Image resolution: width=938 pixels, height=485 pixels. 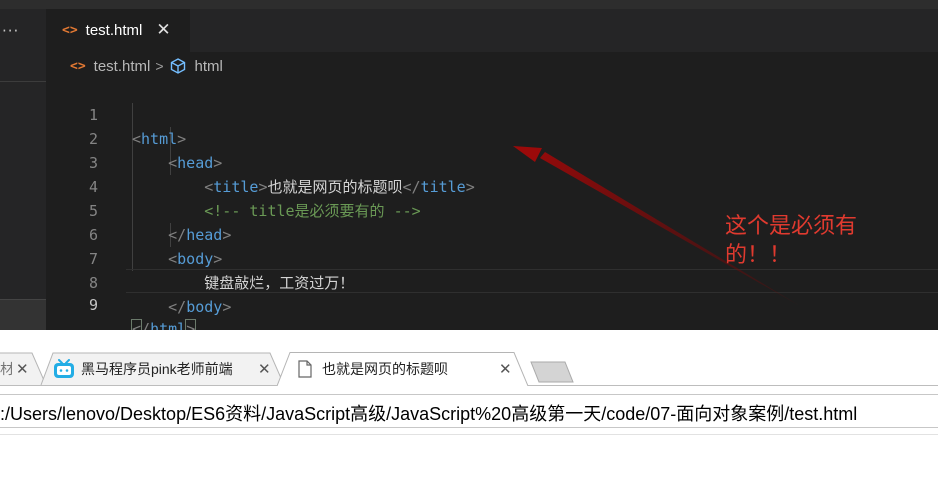 I want to click on cube-icon, so click(x=177, y=66).